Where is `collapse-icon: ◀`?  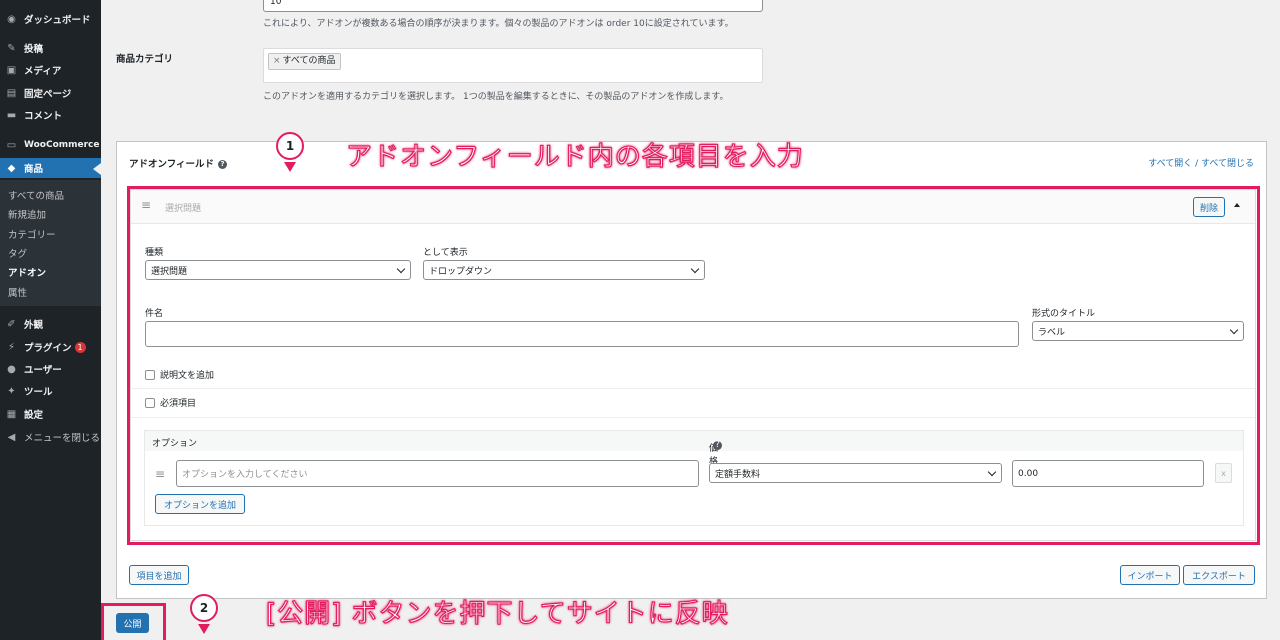 collapse-icon: ◀ is located at coordinates (11, 437).